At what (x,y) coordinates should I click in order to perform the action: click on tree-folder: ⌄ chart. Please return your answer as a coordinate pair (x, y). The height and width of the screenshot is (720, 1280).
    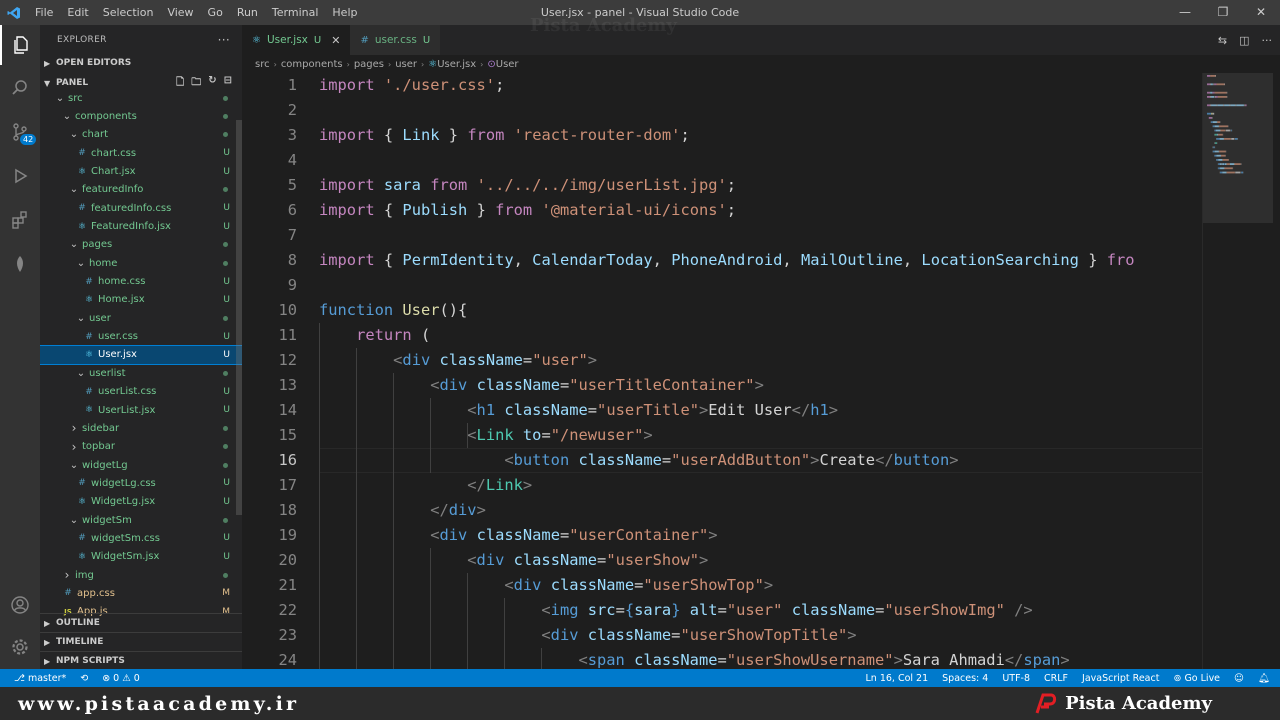
    Looking at the image, I should click on (141, 135).